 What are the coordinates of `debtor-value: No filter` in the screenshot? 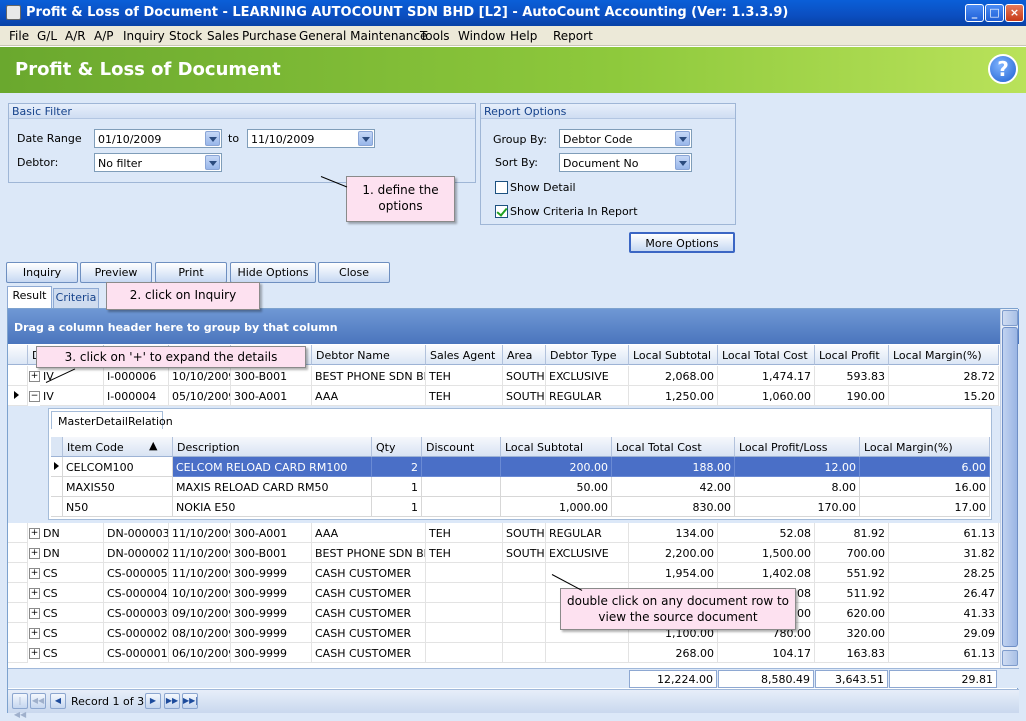 It's located at (120, 163).